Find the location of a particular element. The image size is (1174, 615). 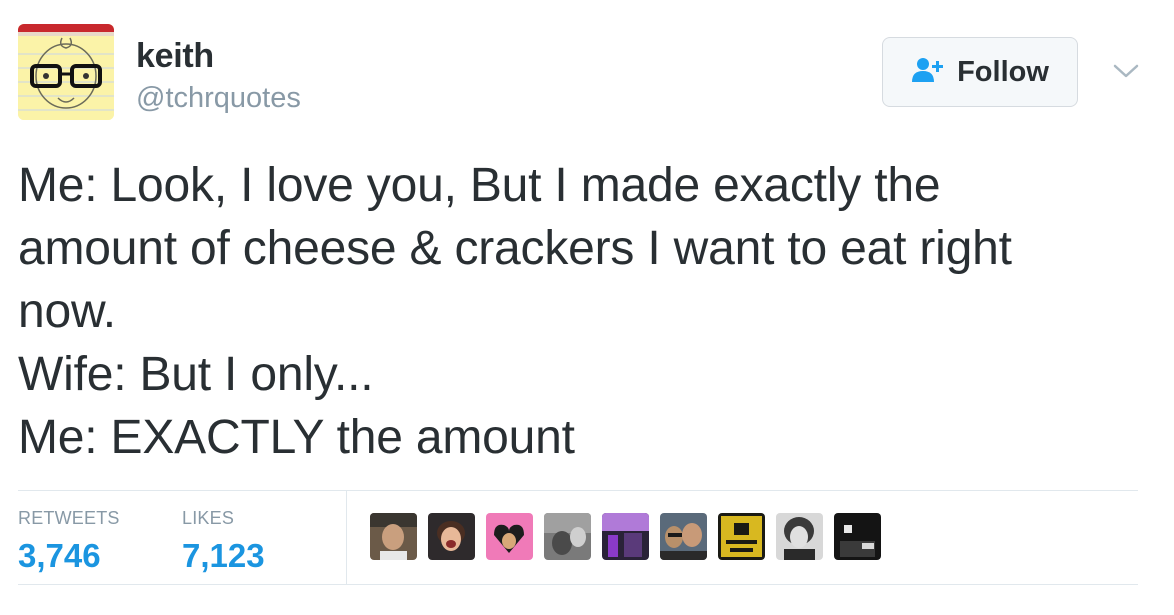

stats-divider-vertical is located at coordinates (346, 537).